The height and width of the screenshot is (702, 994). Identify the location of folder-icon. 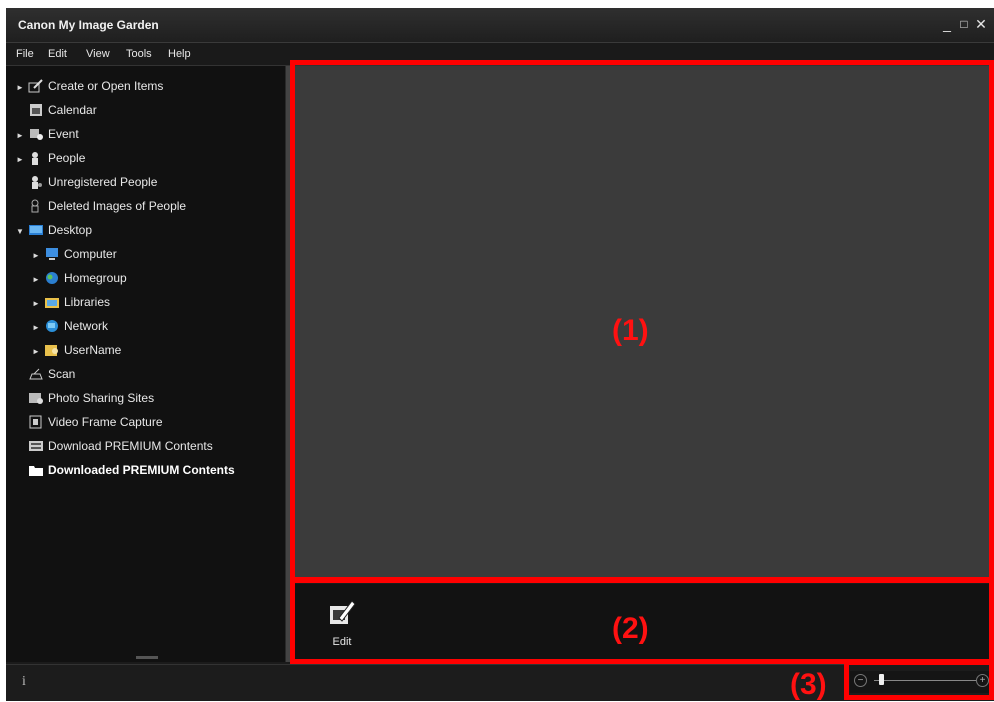
(36, 471).